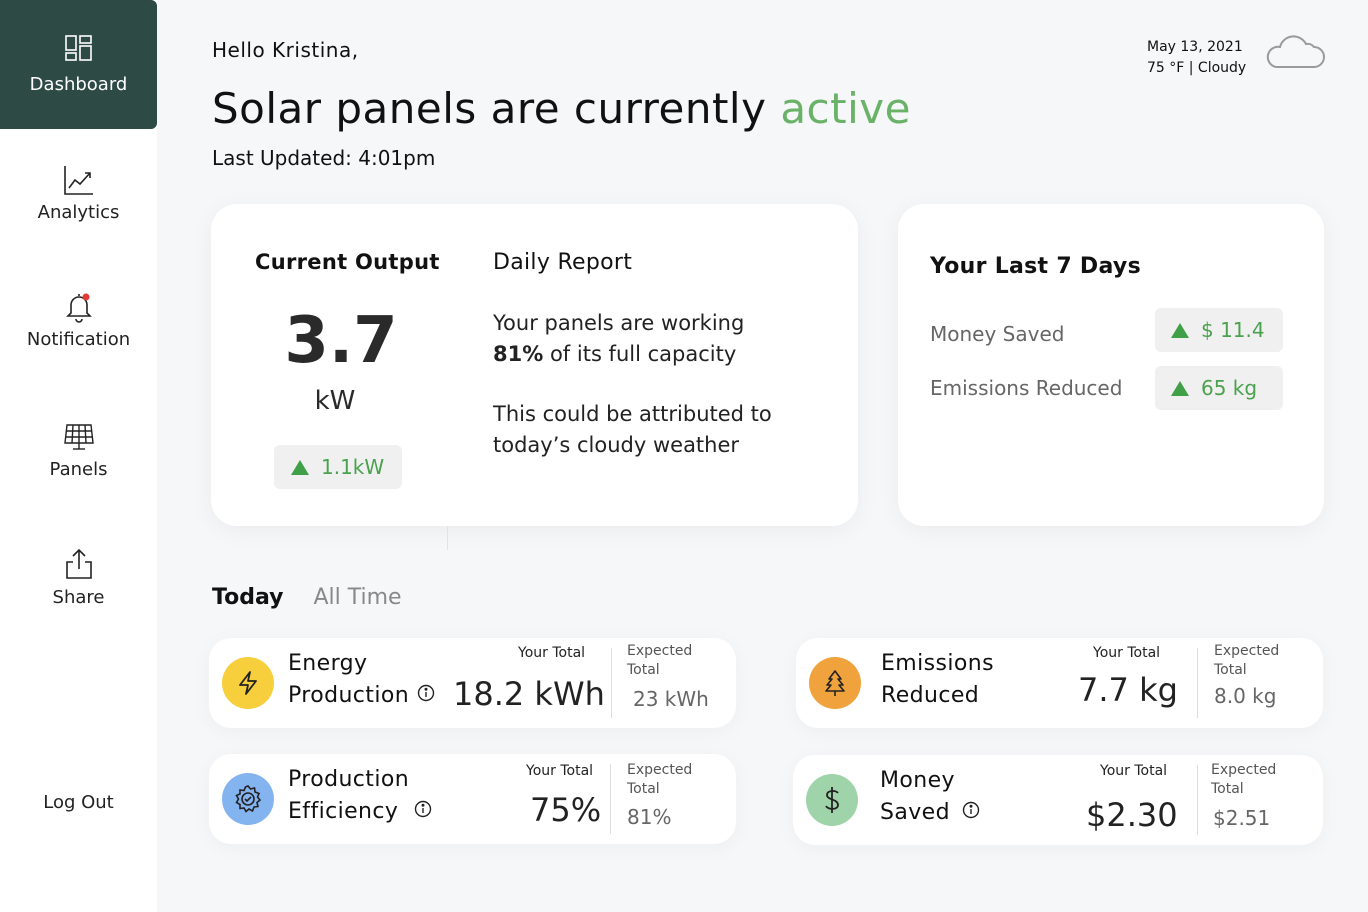  I want to click on sidebar-item-label: Analytics, so click(78, 212).